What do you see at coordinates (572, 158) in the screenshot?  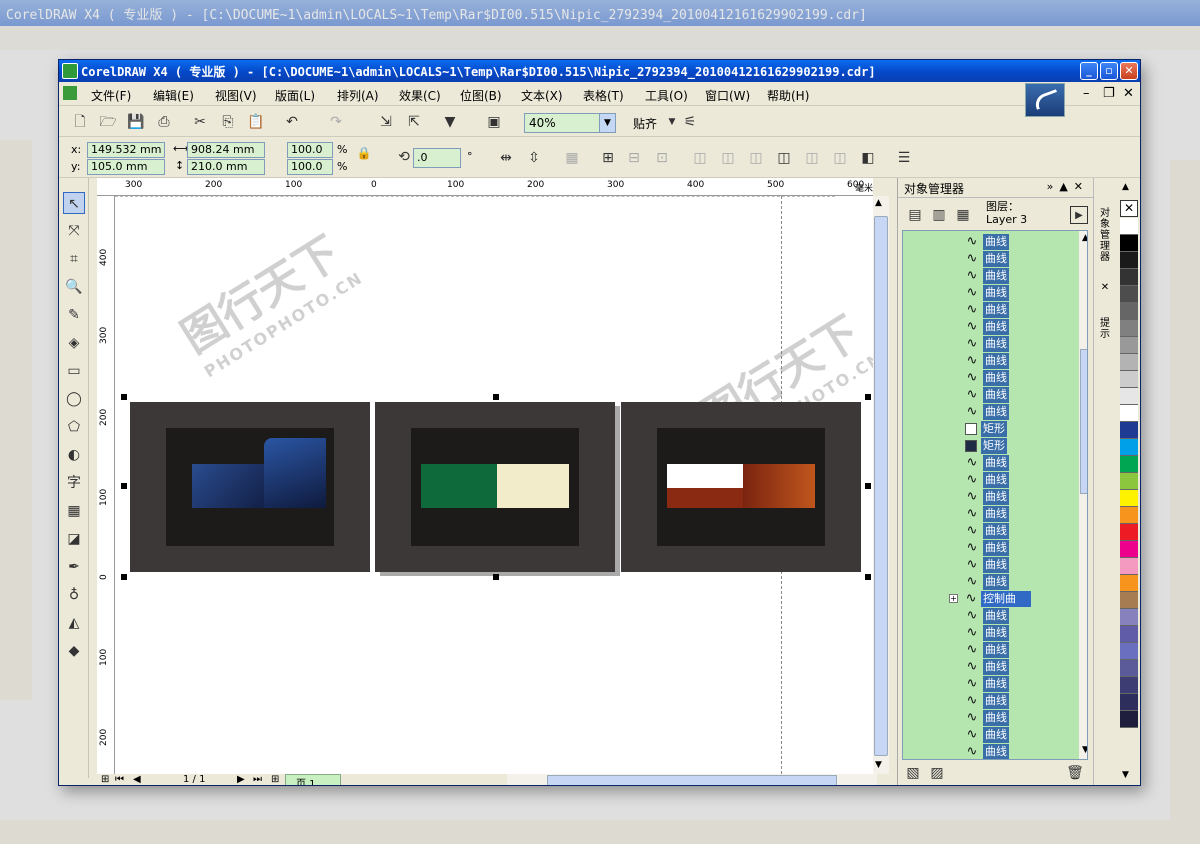 I see `group-icon: ▦` at bounding box center [572, 158].